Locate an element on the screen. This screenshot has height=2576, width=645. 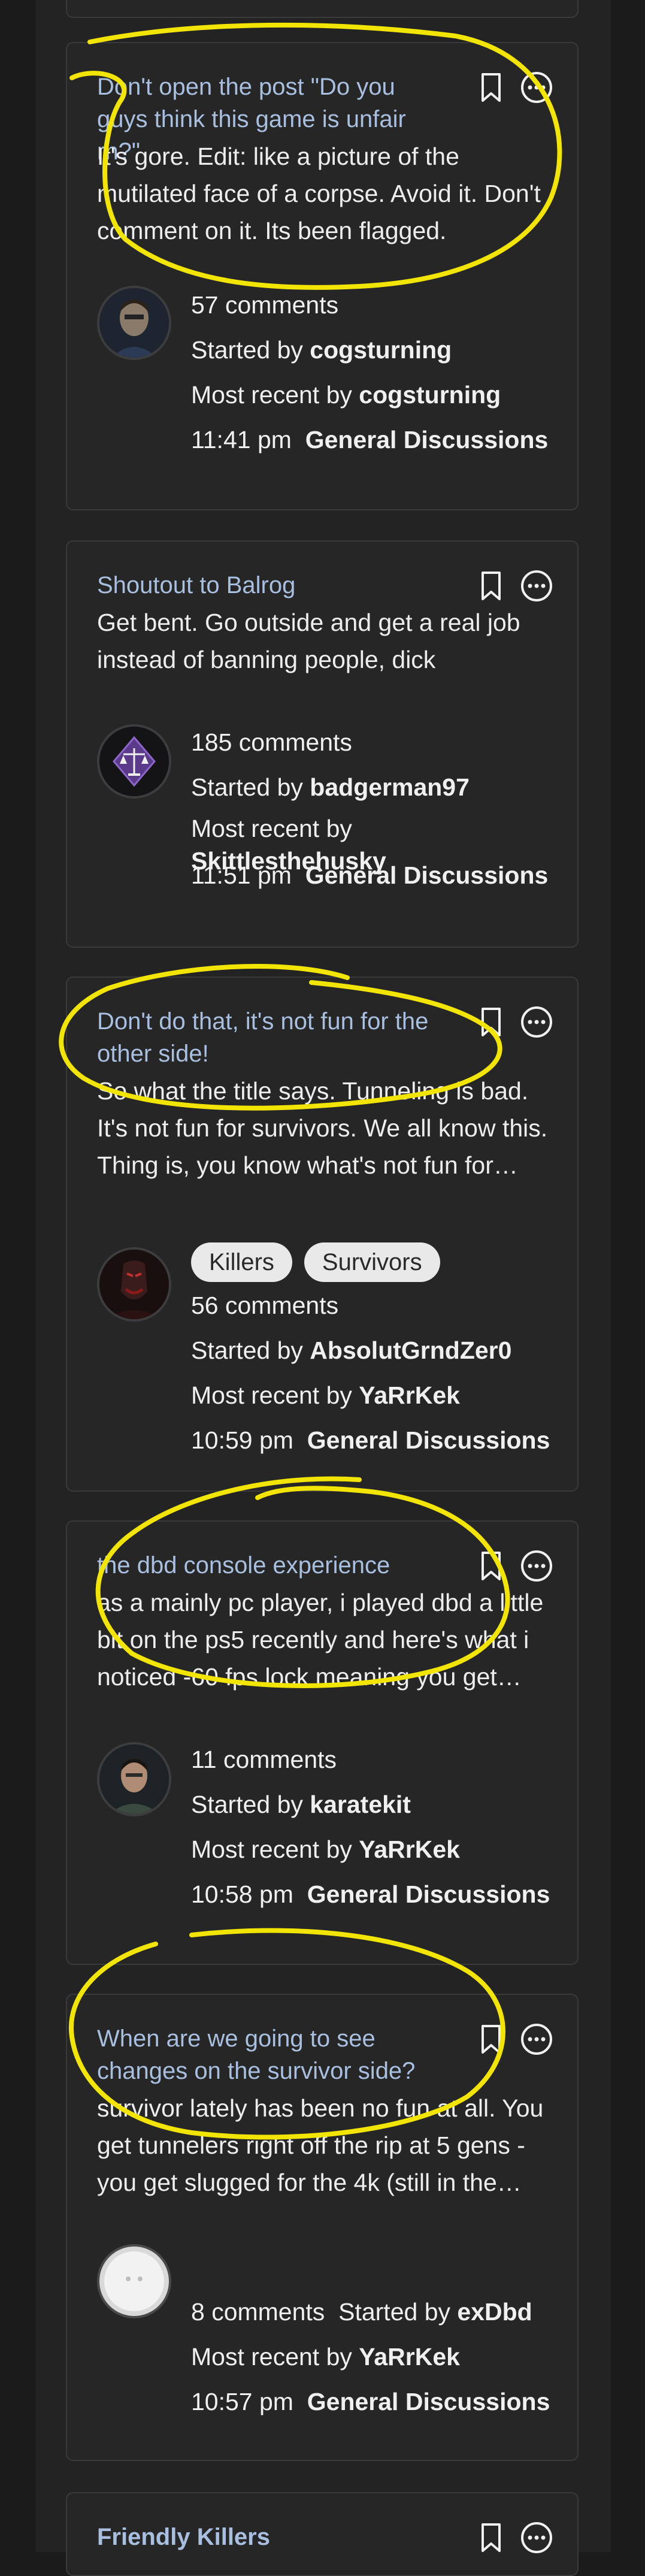
time-and-category: 11:41 pm General Discussions is located at coordinates (376, 440).